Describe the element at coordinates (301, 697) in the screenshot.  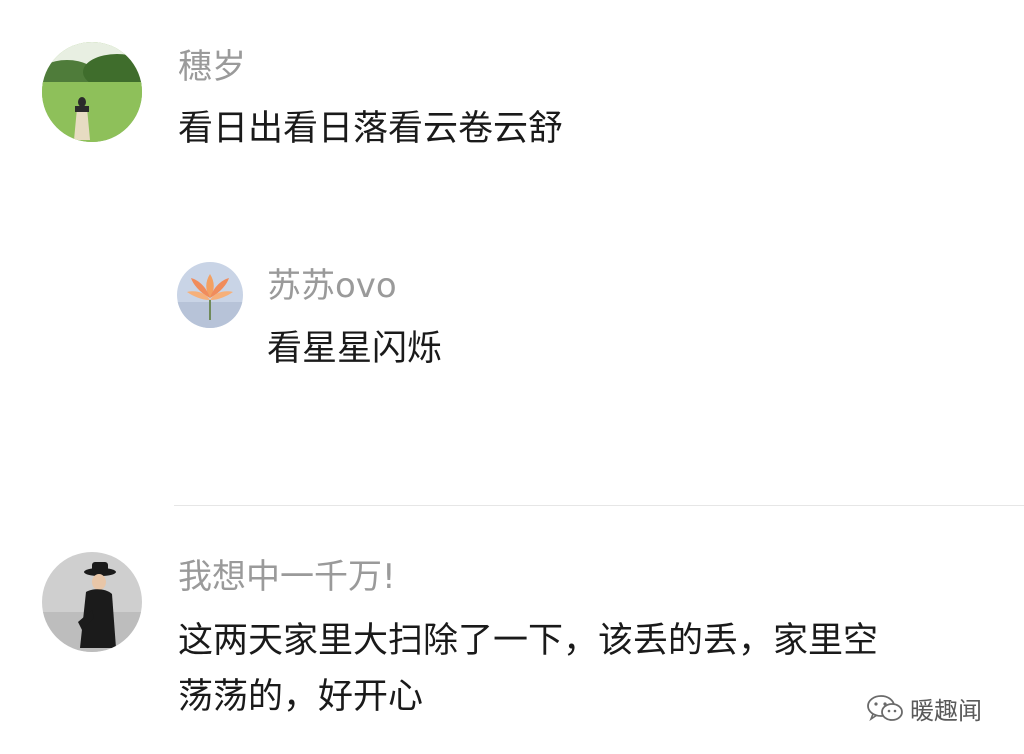
I see `comment-text-line-2: 荡荡的，好开心` at that location.